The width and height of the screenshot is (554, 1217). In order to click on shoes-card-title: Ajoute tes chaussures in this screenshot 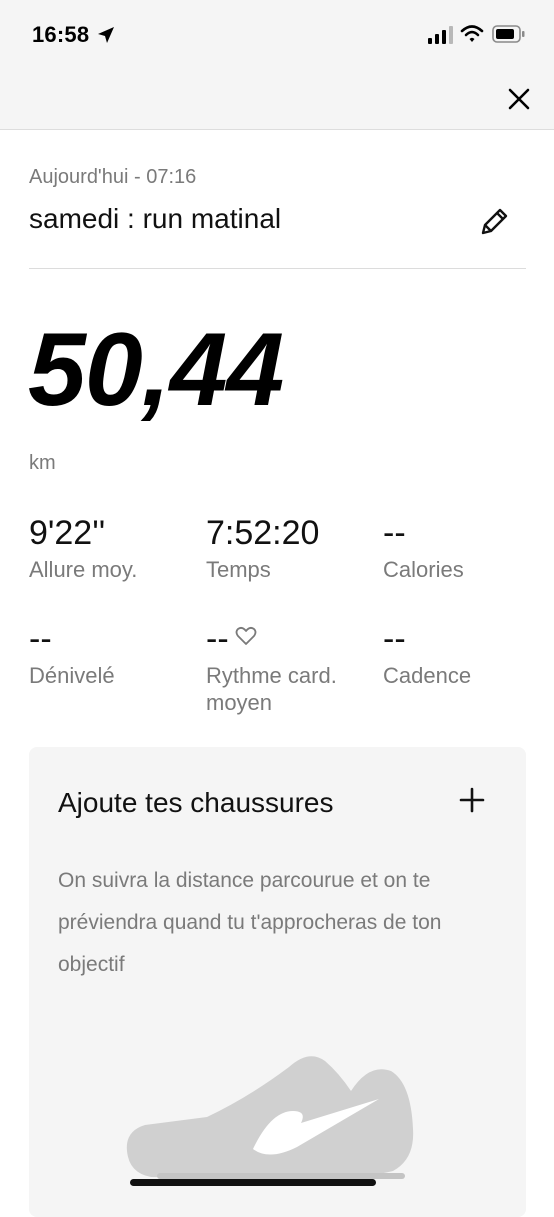, I will do `click(196, 802)`.